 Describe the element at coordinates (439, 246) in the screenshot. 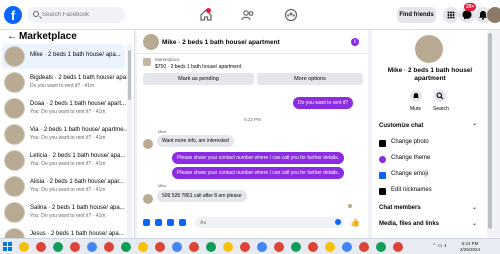

I see `system-tray: ⌃ ▭ ◖` at that location.